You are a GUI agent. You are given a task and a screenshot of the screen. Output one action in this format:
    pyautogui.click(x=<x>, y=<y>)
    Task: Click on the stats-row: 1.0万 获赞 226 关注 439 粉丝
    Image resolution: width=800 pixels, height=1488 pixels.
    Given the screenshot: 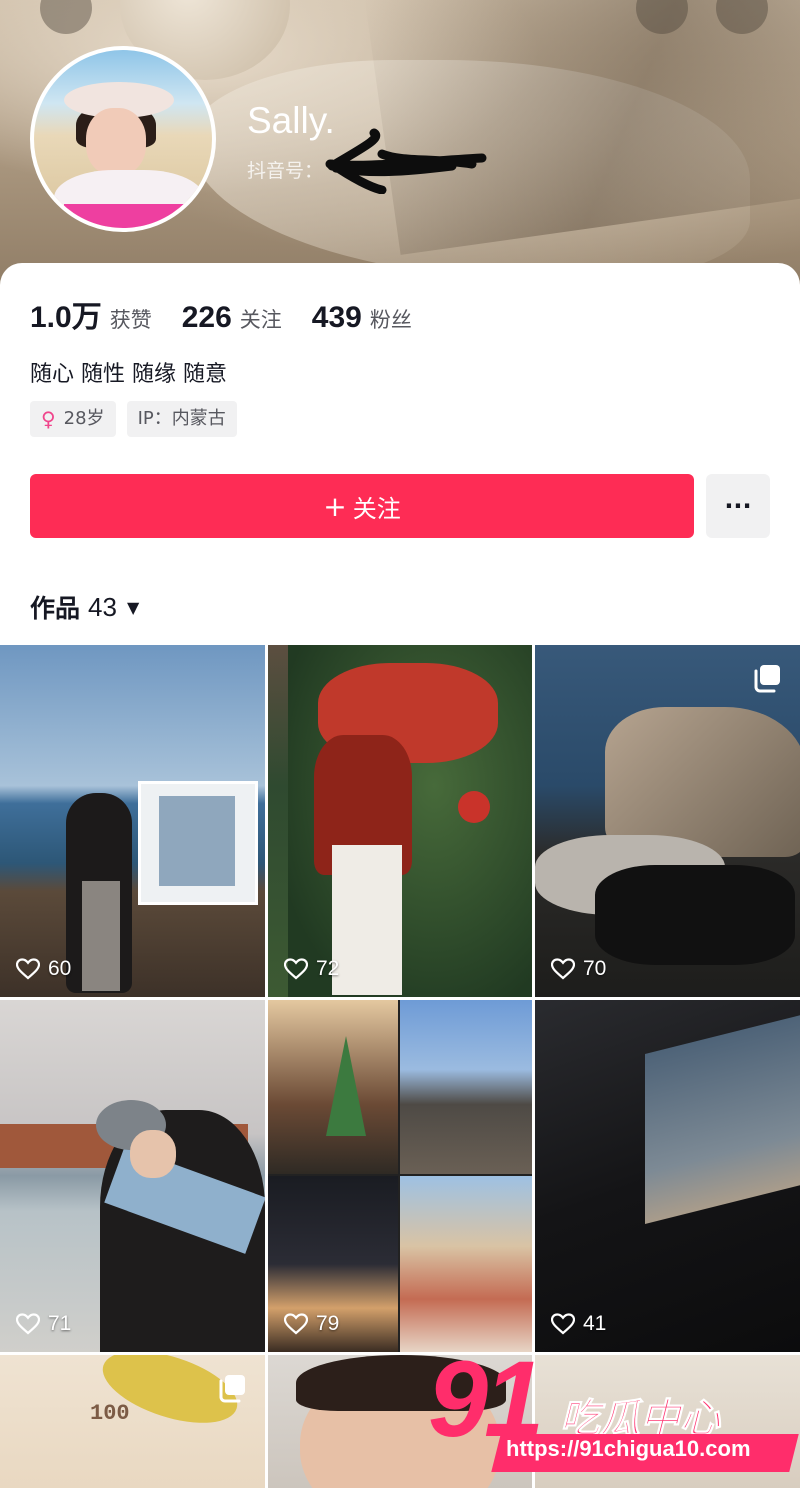 What is the action you would take?
    pyautogui.click(x=236, y=314)
    